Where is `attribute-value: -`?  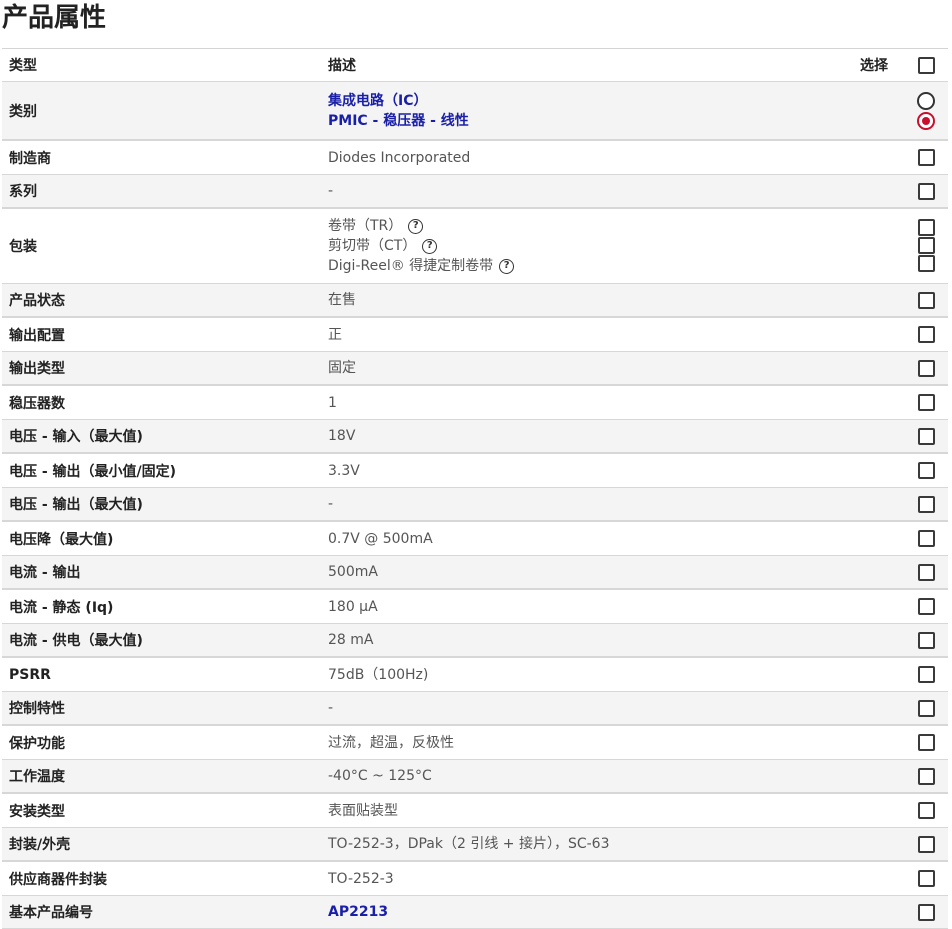 attribute-value: - is located at coordinates (330, 708).